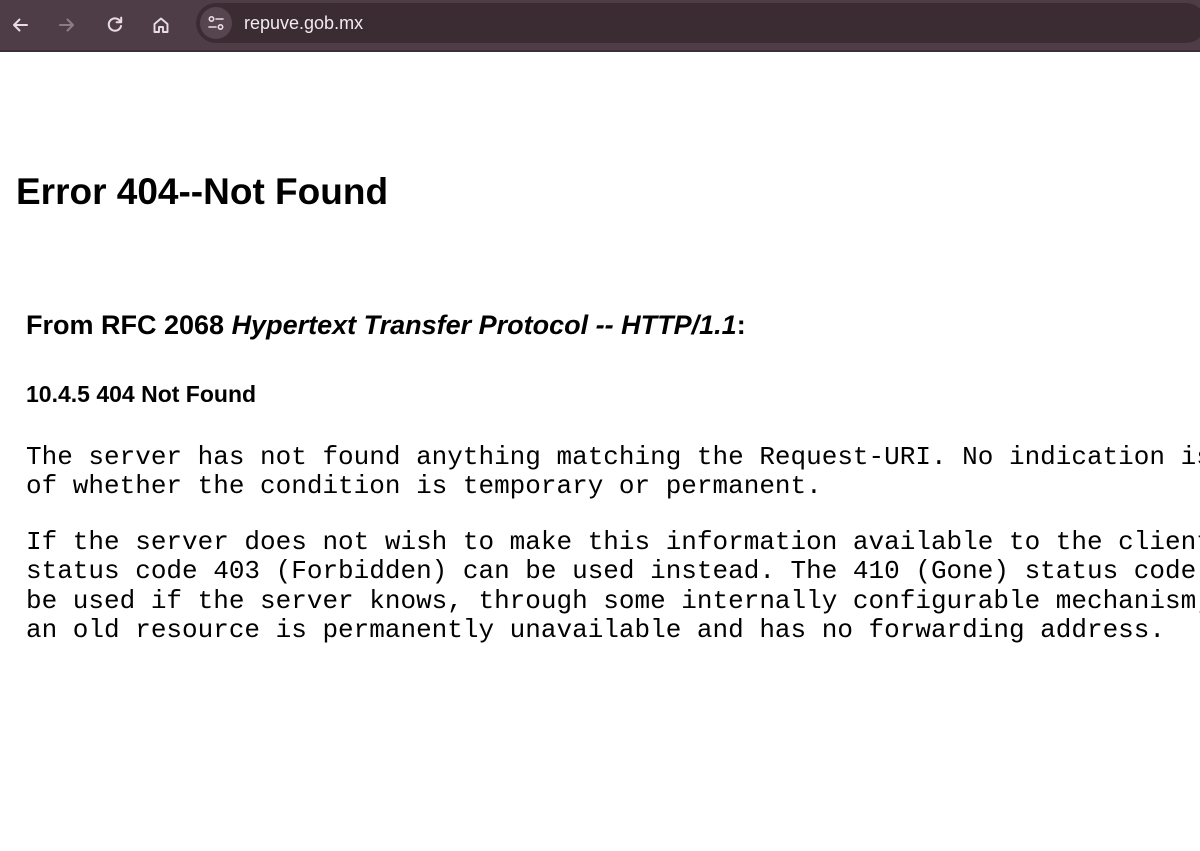 This screenshot has width=1200, height=851. What do you see at coordinates (484, 325) in the screenshot?
I see `rfc-heading-title: Hypertext Transfer Protocol -- HTTP/1.1` at bounding box center [484, 325].